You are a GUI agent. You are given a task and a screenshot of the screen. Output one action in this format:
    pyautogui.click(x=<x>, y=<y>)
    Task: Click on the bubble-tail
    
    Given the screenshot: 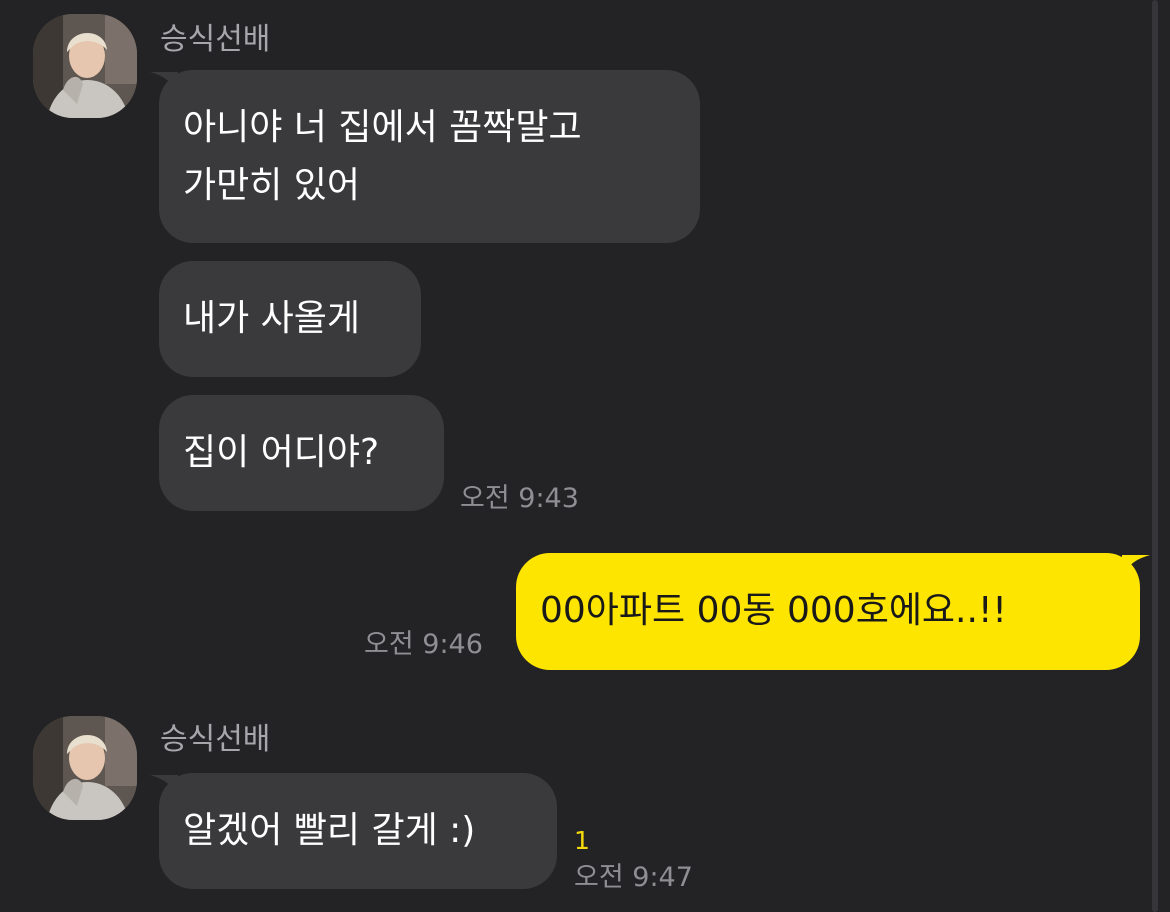 What is the action you would take?
    pyautogui.click(x=1136, y=568)
    